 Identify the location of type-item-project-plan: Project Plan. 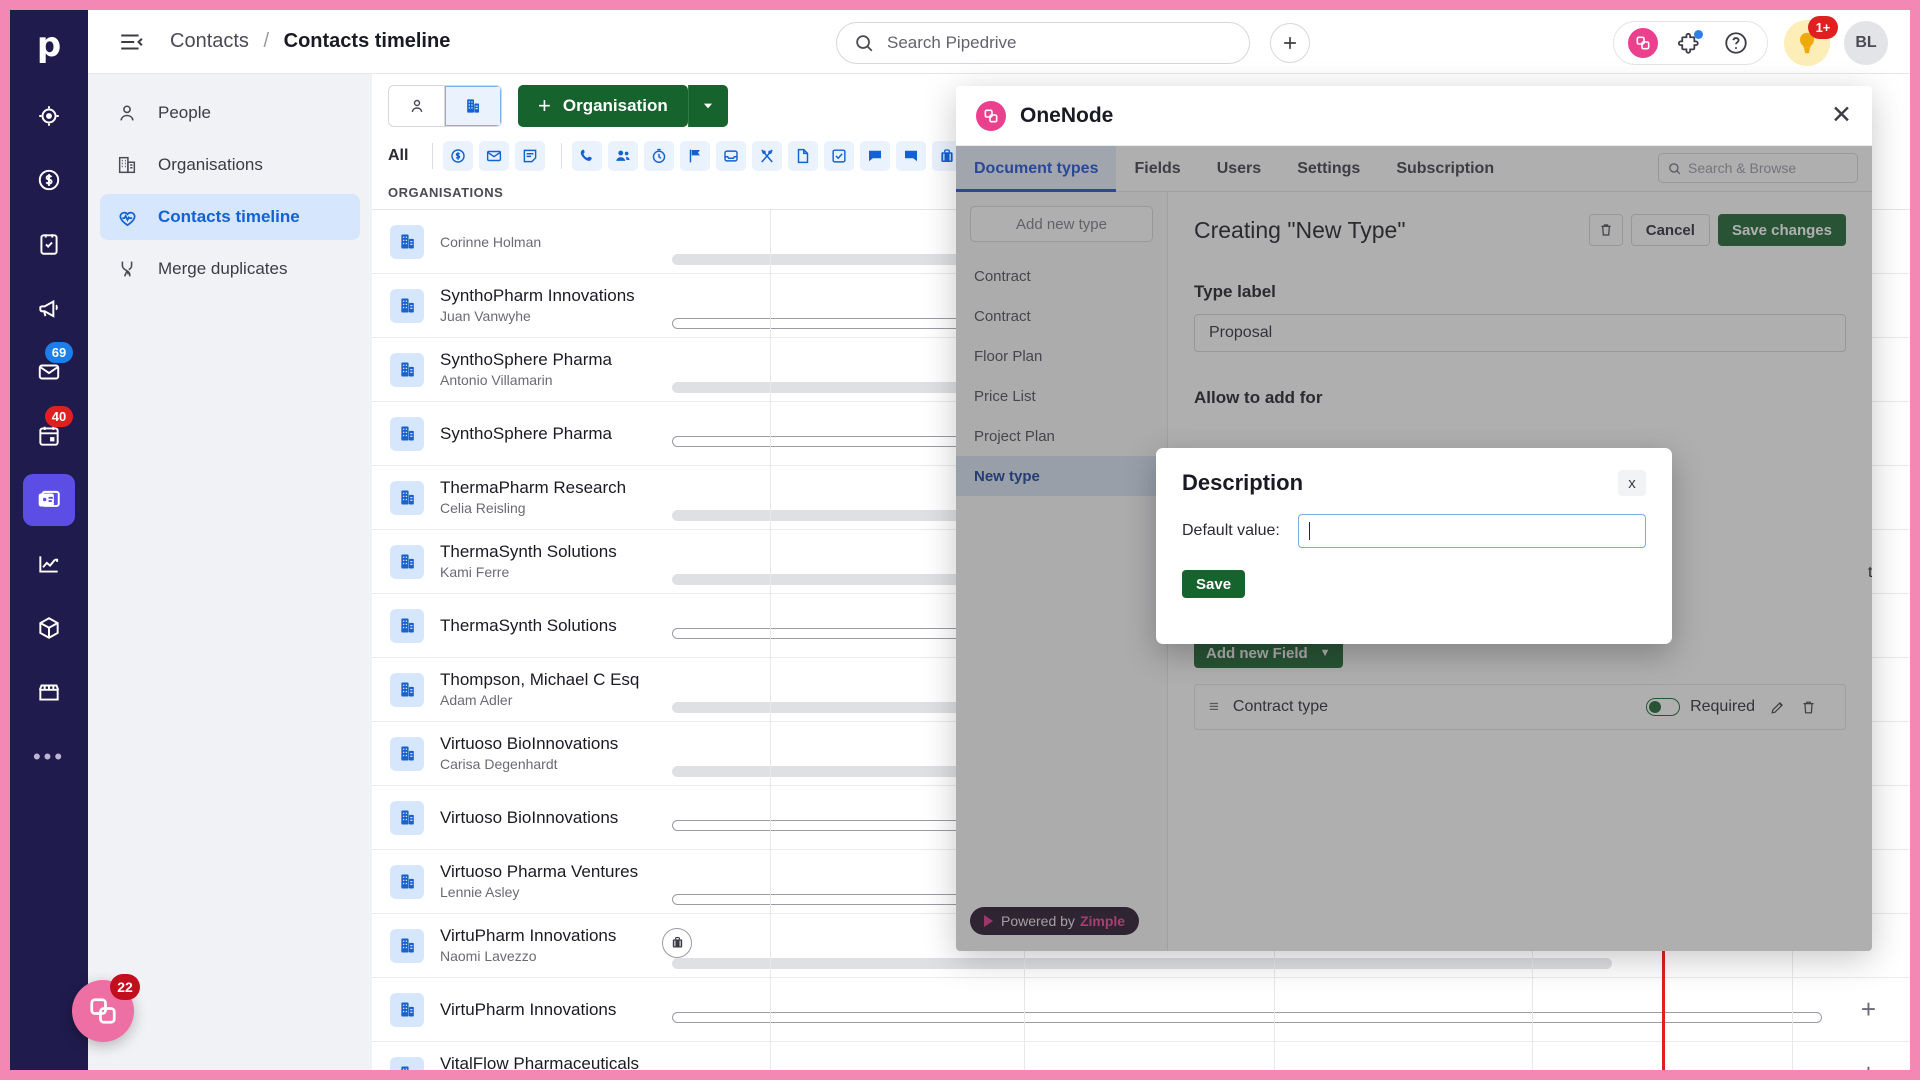
(1061, 436).